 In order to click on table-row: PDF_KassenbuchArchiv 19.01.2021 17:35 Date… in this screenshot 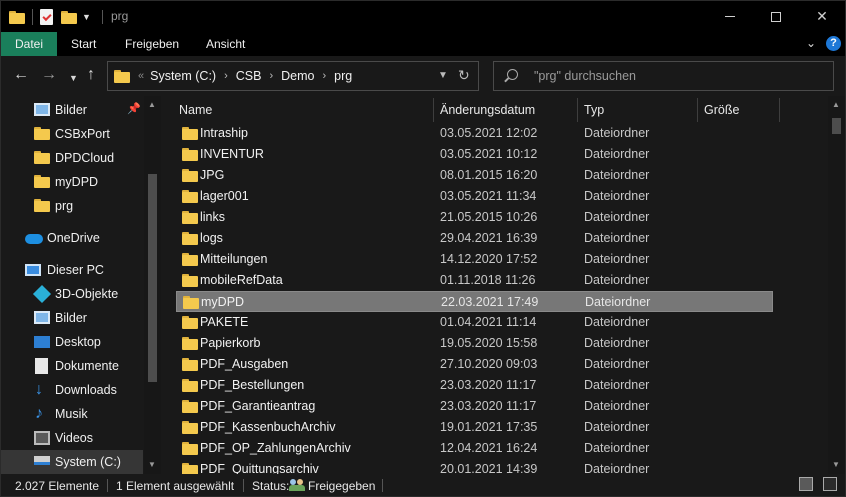, I will do `click(474, 427)`.